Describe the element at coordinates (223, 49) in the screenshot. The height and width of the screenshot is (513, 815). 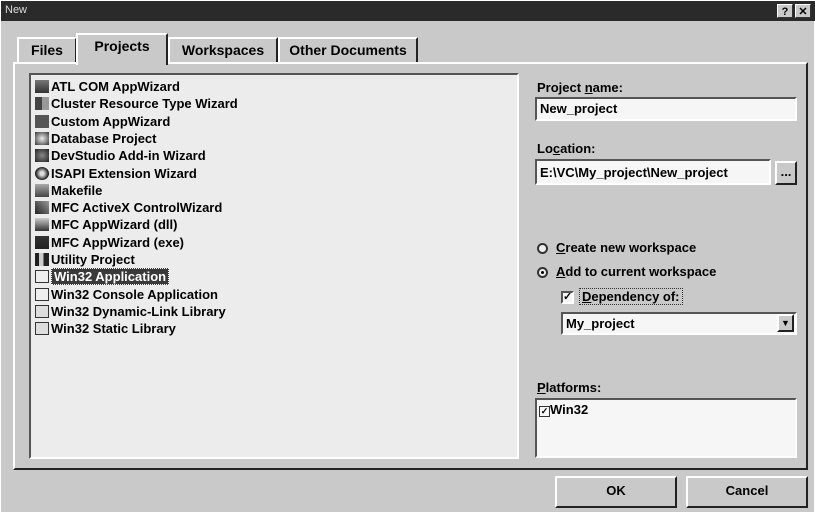
I see `tab-workspaces: Workspaces` at that location.